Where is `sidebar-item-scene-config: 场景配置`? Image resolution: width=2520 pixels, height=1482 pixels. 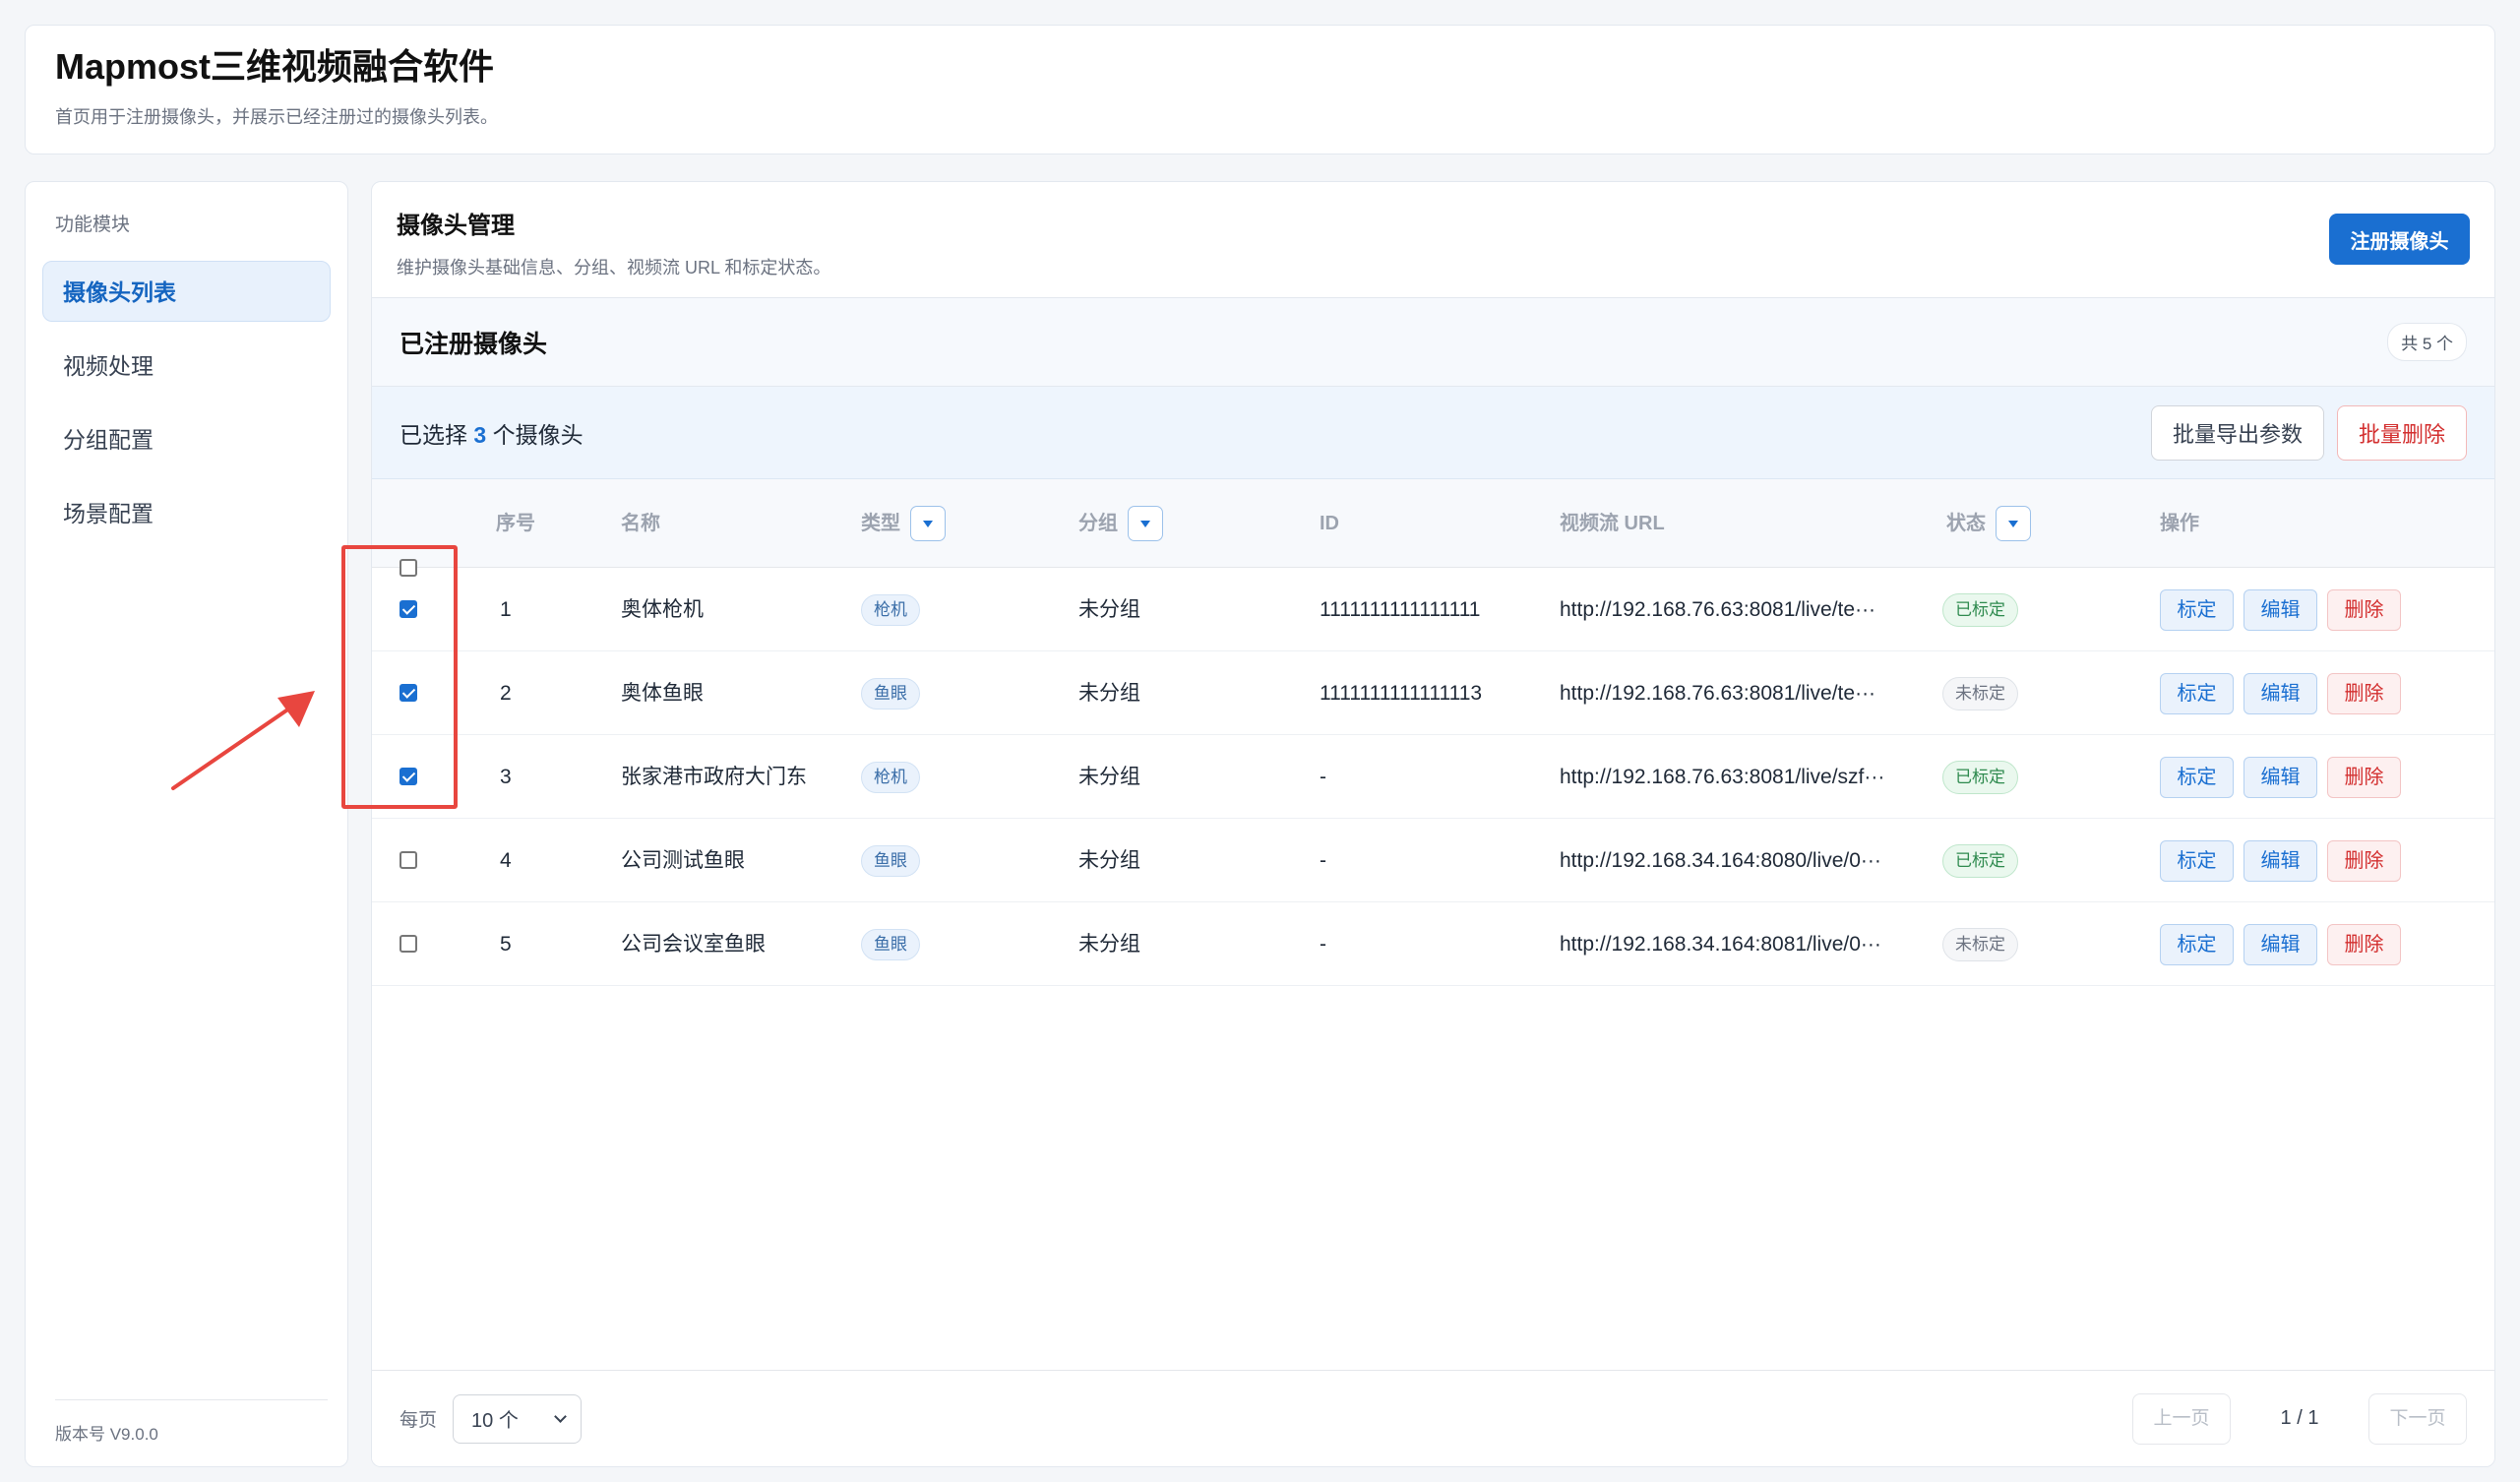 sidebar-item-scene-config: 场景配置 is located at coordinates (186, 512).